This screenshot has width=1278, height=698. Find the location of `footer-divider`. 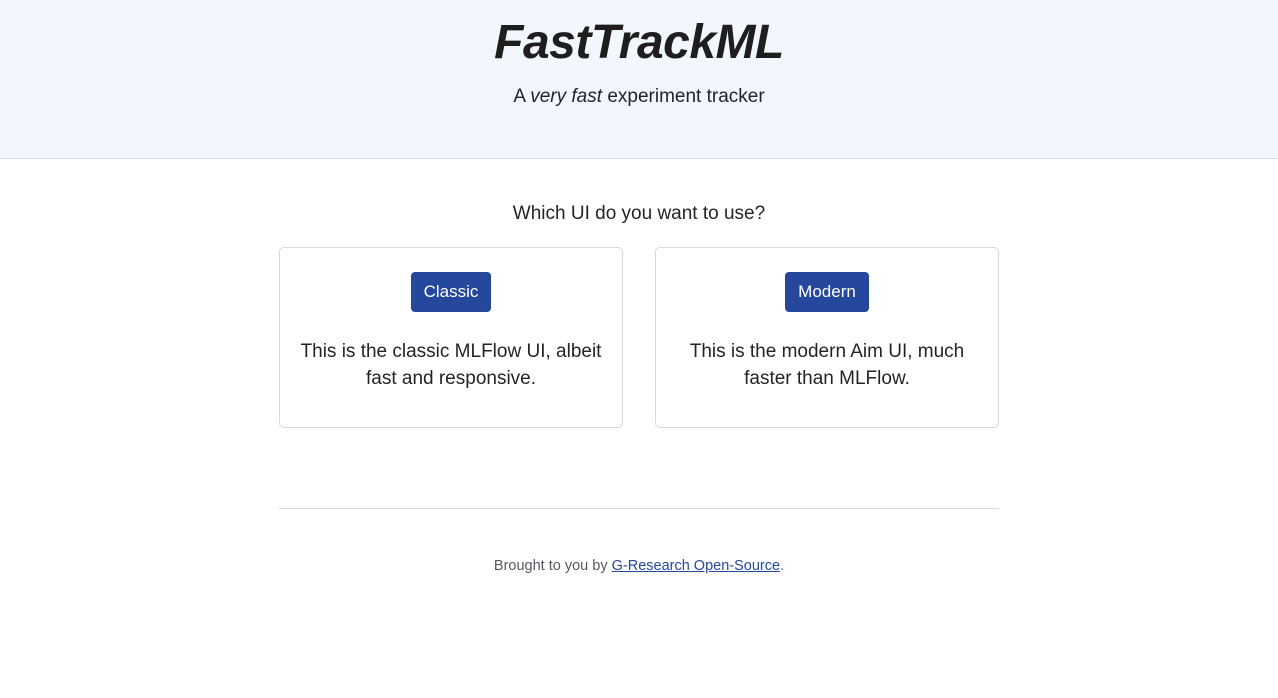

footer-divider is located at coordinates (639, 508).